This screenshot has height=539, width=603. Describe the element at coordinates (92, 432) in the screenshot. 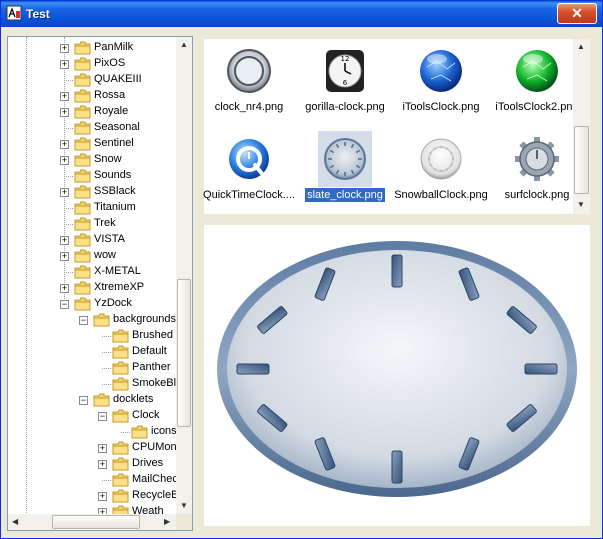

I see `tree-item: icons` at that location.